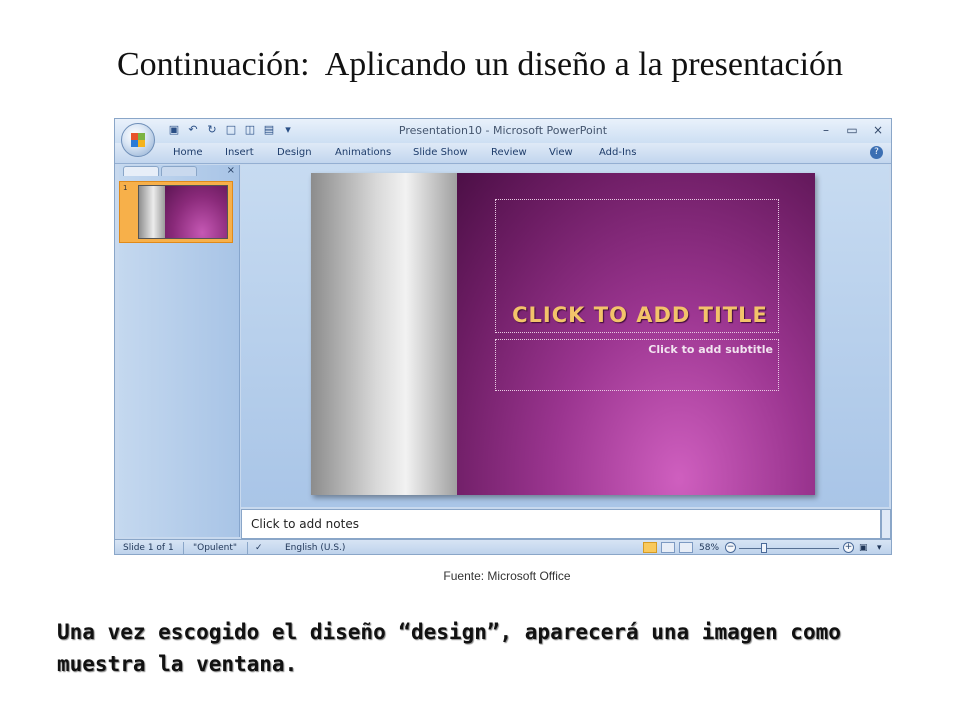 The image size is (960, 720). I want to click on tab-slide-show: Slide Show, so click(440, 152).